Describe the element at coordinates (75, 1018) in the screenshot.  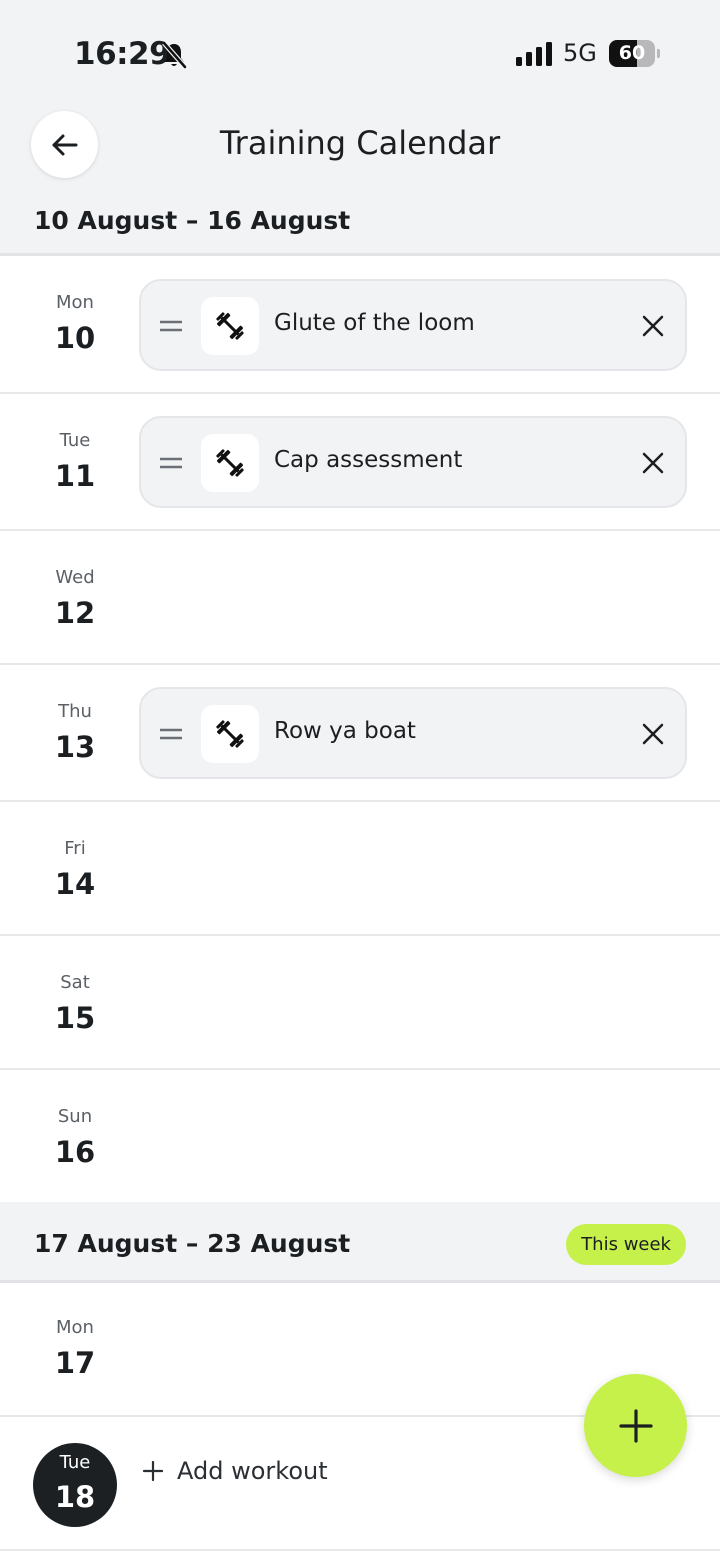
I see `day-number: 15` at that location.